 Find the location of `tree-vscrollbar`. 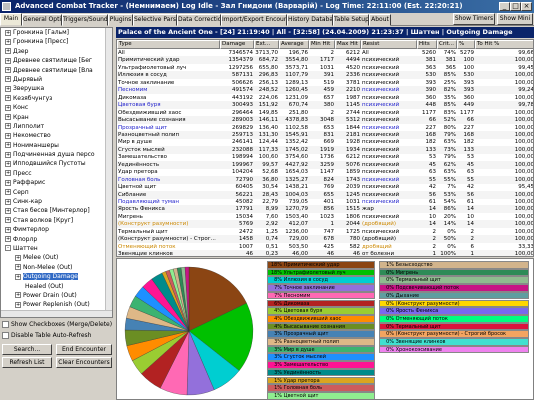

tree-vscrollbar is located at coordinates (108, 172).